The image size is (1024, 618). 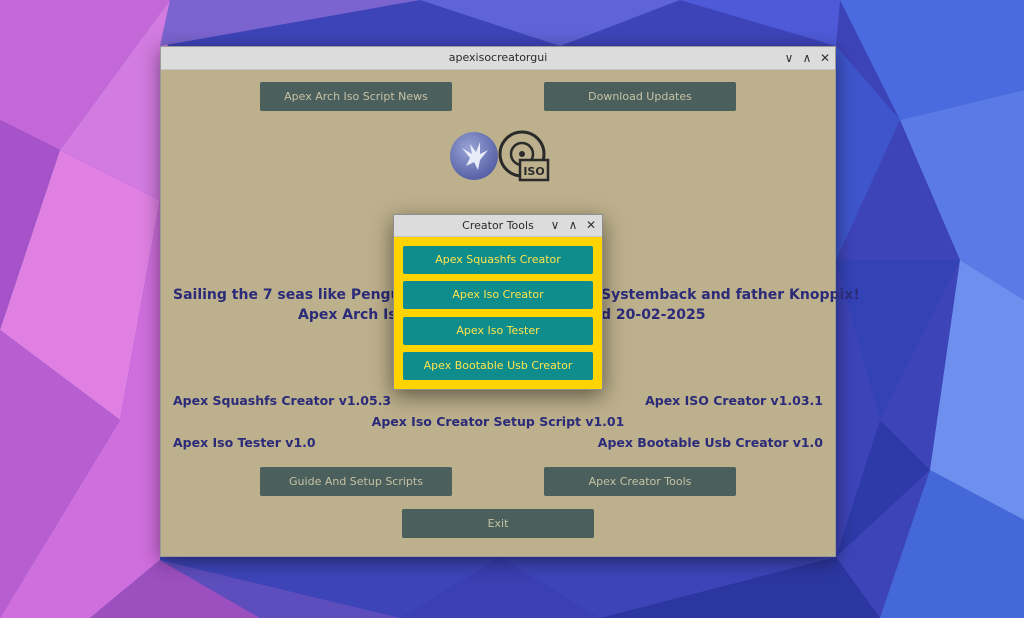 I want to click on exit-button: Exit, so click(x=498, y=523).